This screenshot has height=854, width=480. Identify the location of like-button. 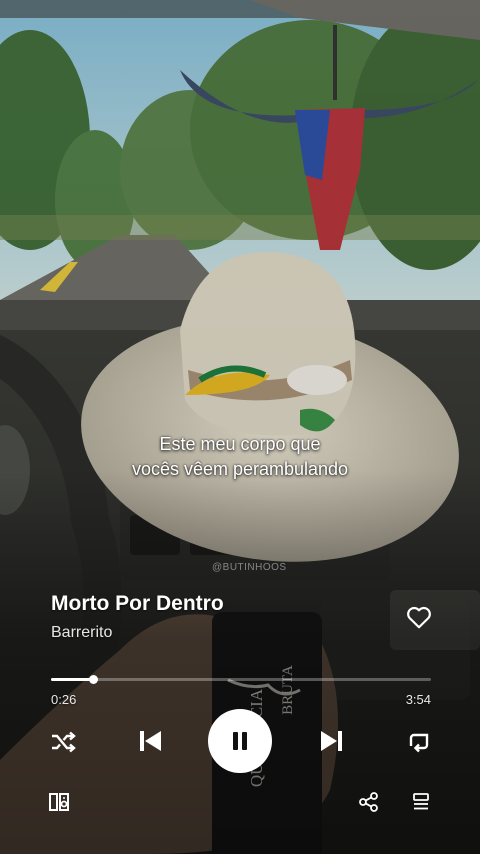
(419, 617).